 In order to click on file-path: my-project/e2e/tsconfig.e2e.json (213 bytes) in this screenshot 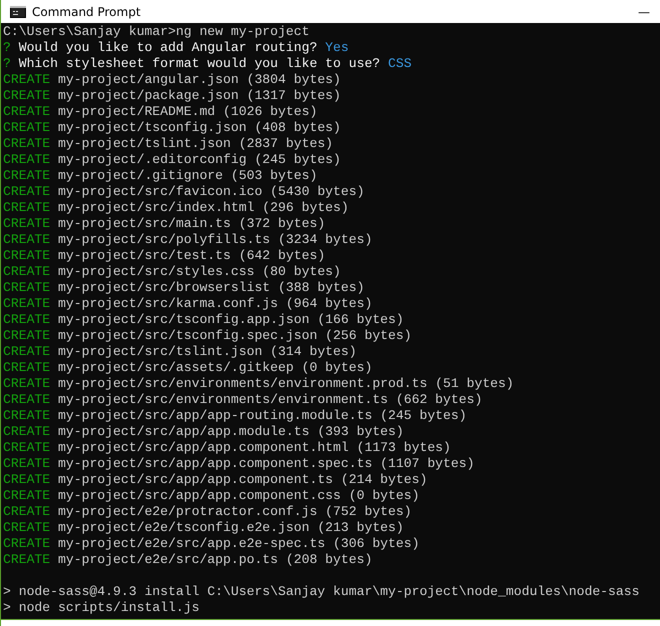, I will do `click(231, 528)`.